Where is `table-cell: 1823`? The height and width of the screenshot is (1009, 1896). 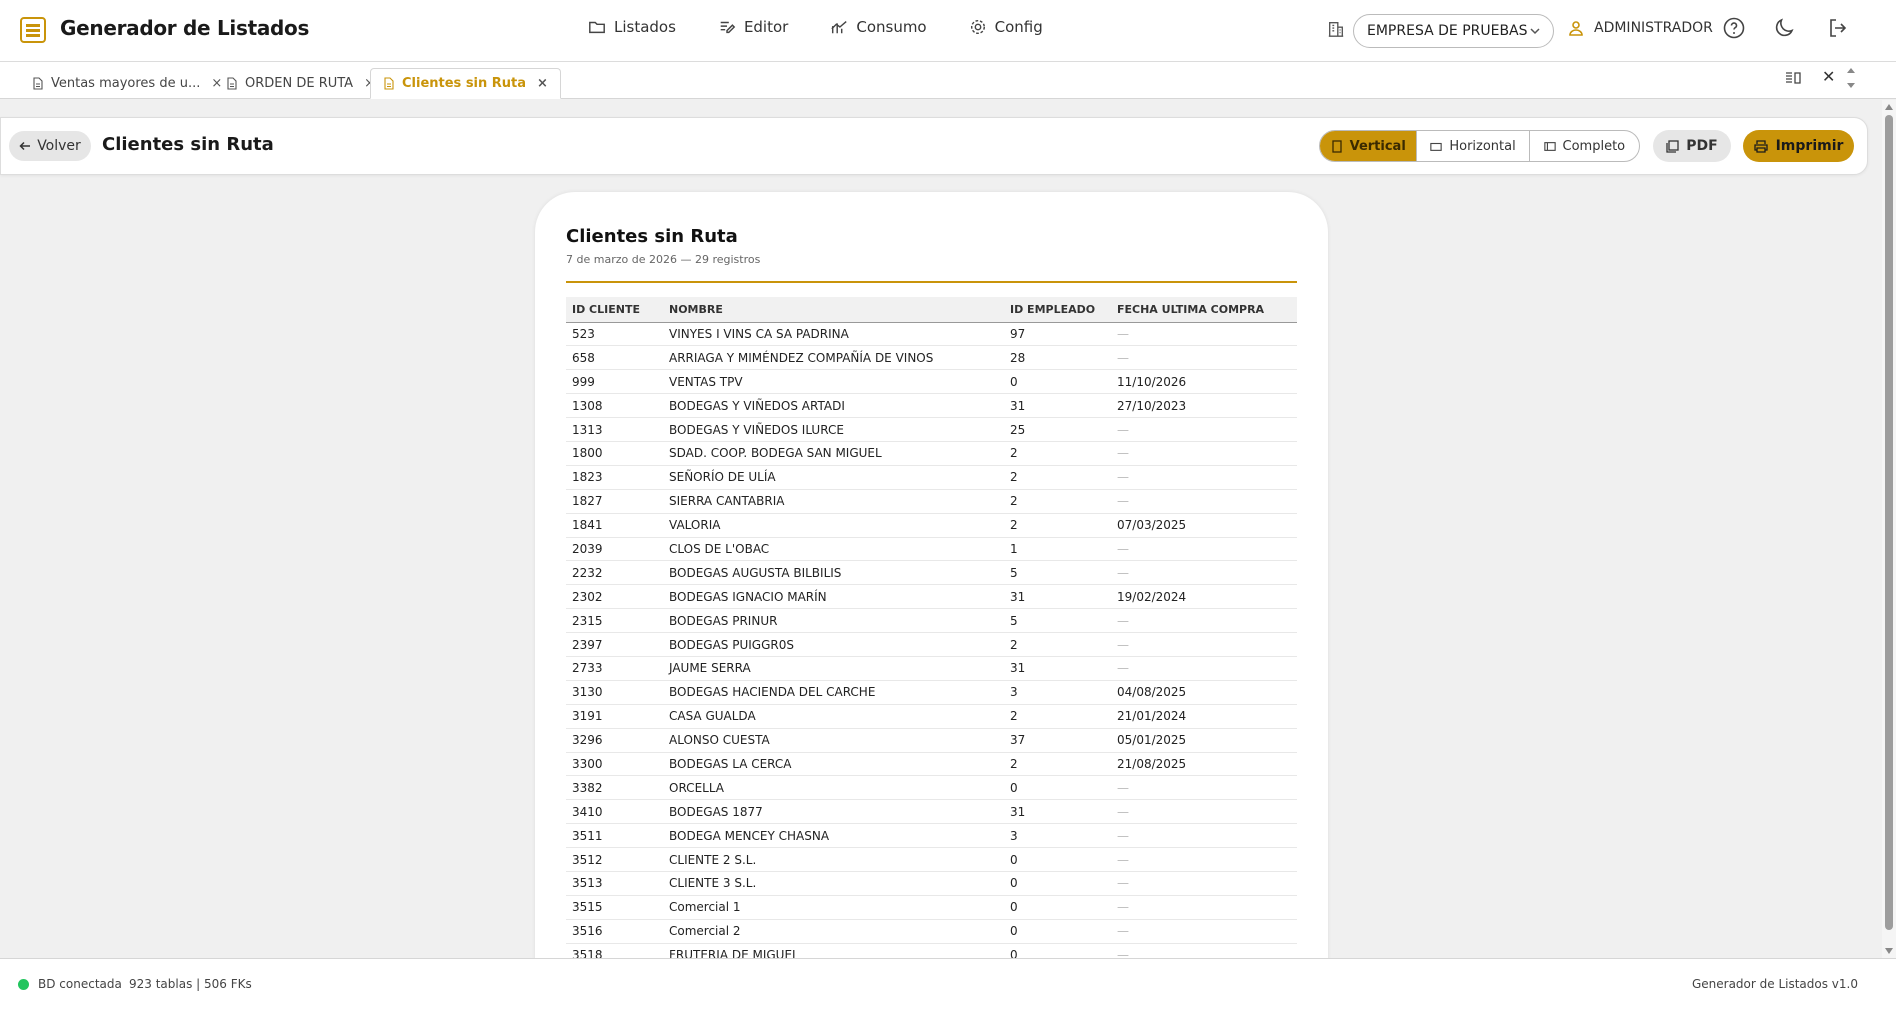 table-cell: 1823 is located at coordinates (614, 477).